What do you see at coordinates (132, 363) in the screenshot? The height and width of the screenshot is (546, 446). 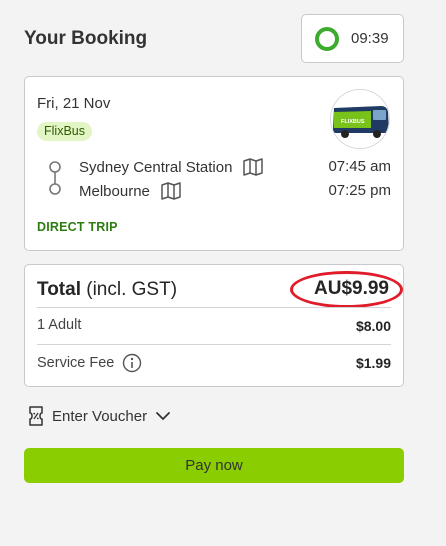 I see `info-icon` at bounding box center [132, 363].